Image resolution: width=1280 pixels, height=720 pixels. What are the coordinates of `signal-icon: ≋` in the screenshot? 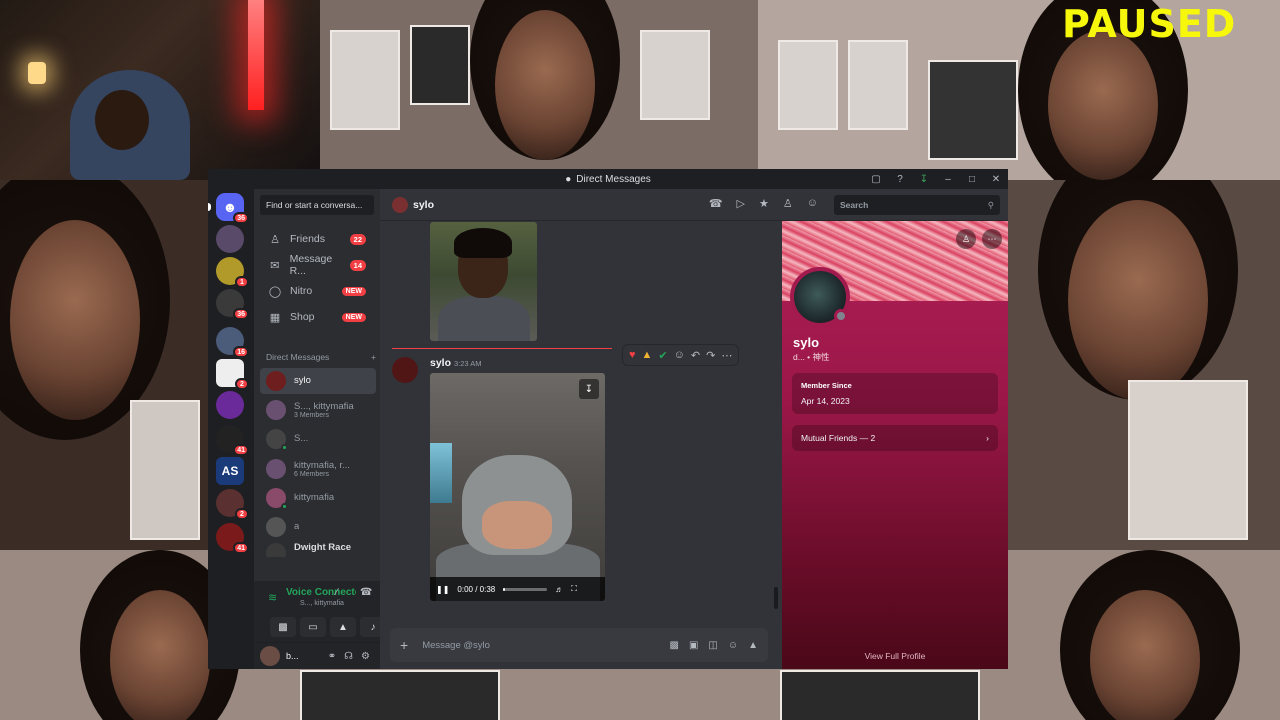 It's located at (273, 598).